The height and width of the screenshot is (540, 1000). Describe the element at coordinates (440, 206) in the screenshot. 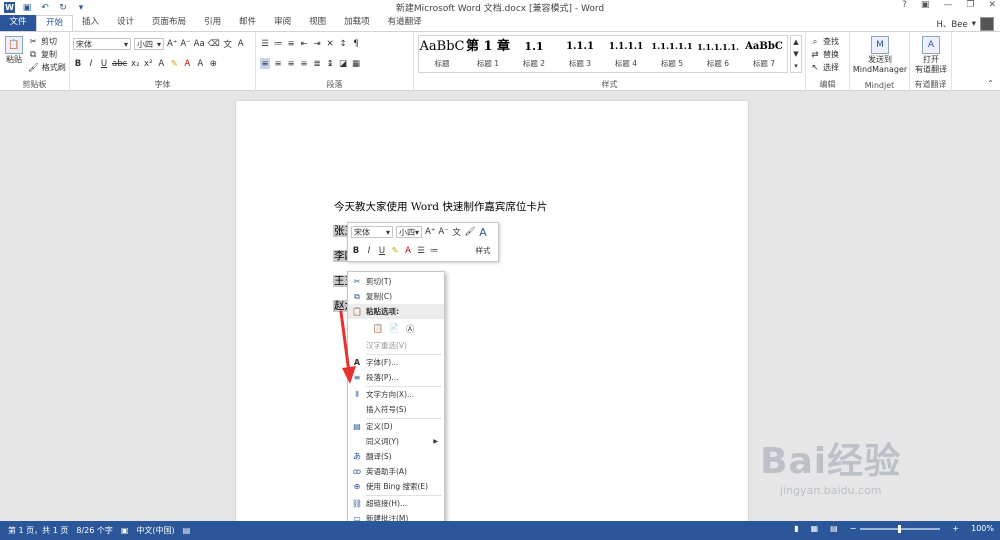

I see `document-line: 今天教大家使用 Word 快速制作嘉宾席位卡片` at that location.